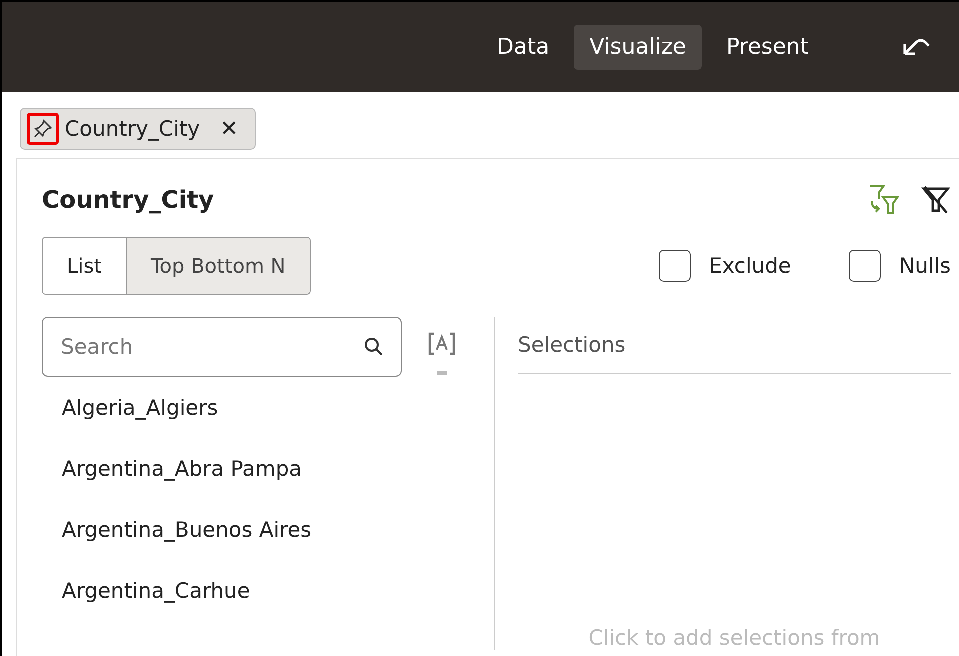 This screenshot has height=656, width=959. Describe the element at coordinates (442, 373) in the screenshot. I see `scroll-thumb-icon` at that location.